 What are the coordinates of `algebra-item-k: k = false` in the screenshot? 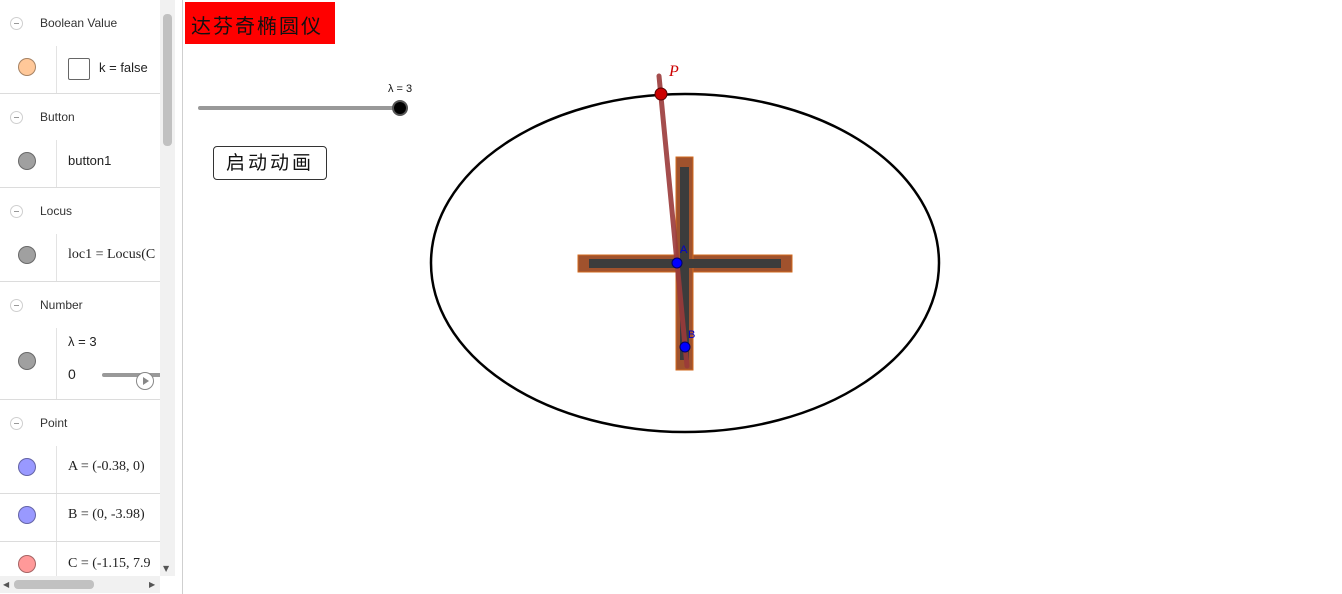 It's located at (80, 70).